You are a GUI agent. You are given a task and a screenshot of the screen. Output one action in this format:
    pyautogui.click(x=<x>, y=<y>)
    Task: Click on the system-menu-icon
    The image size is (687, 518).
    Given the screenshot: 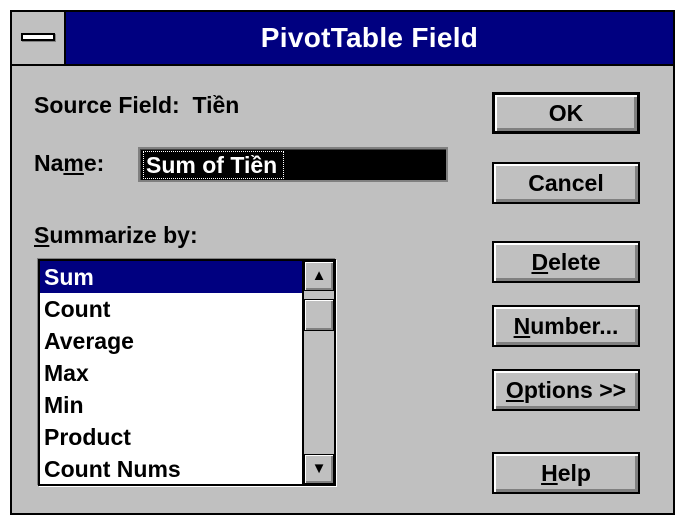 What is the action you would take?
    pyautogui.click(x=39, y=38)
    